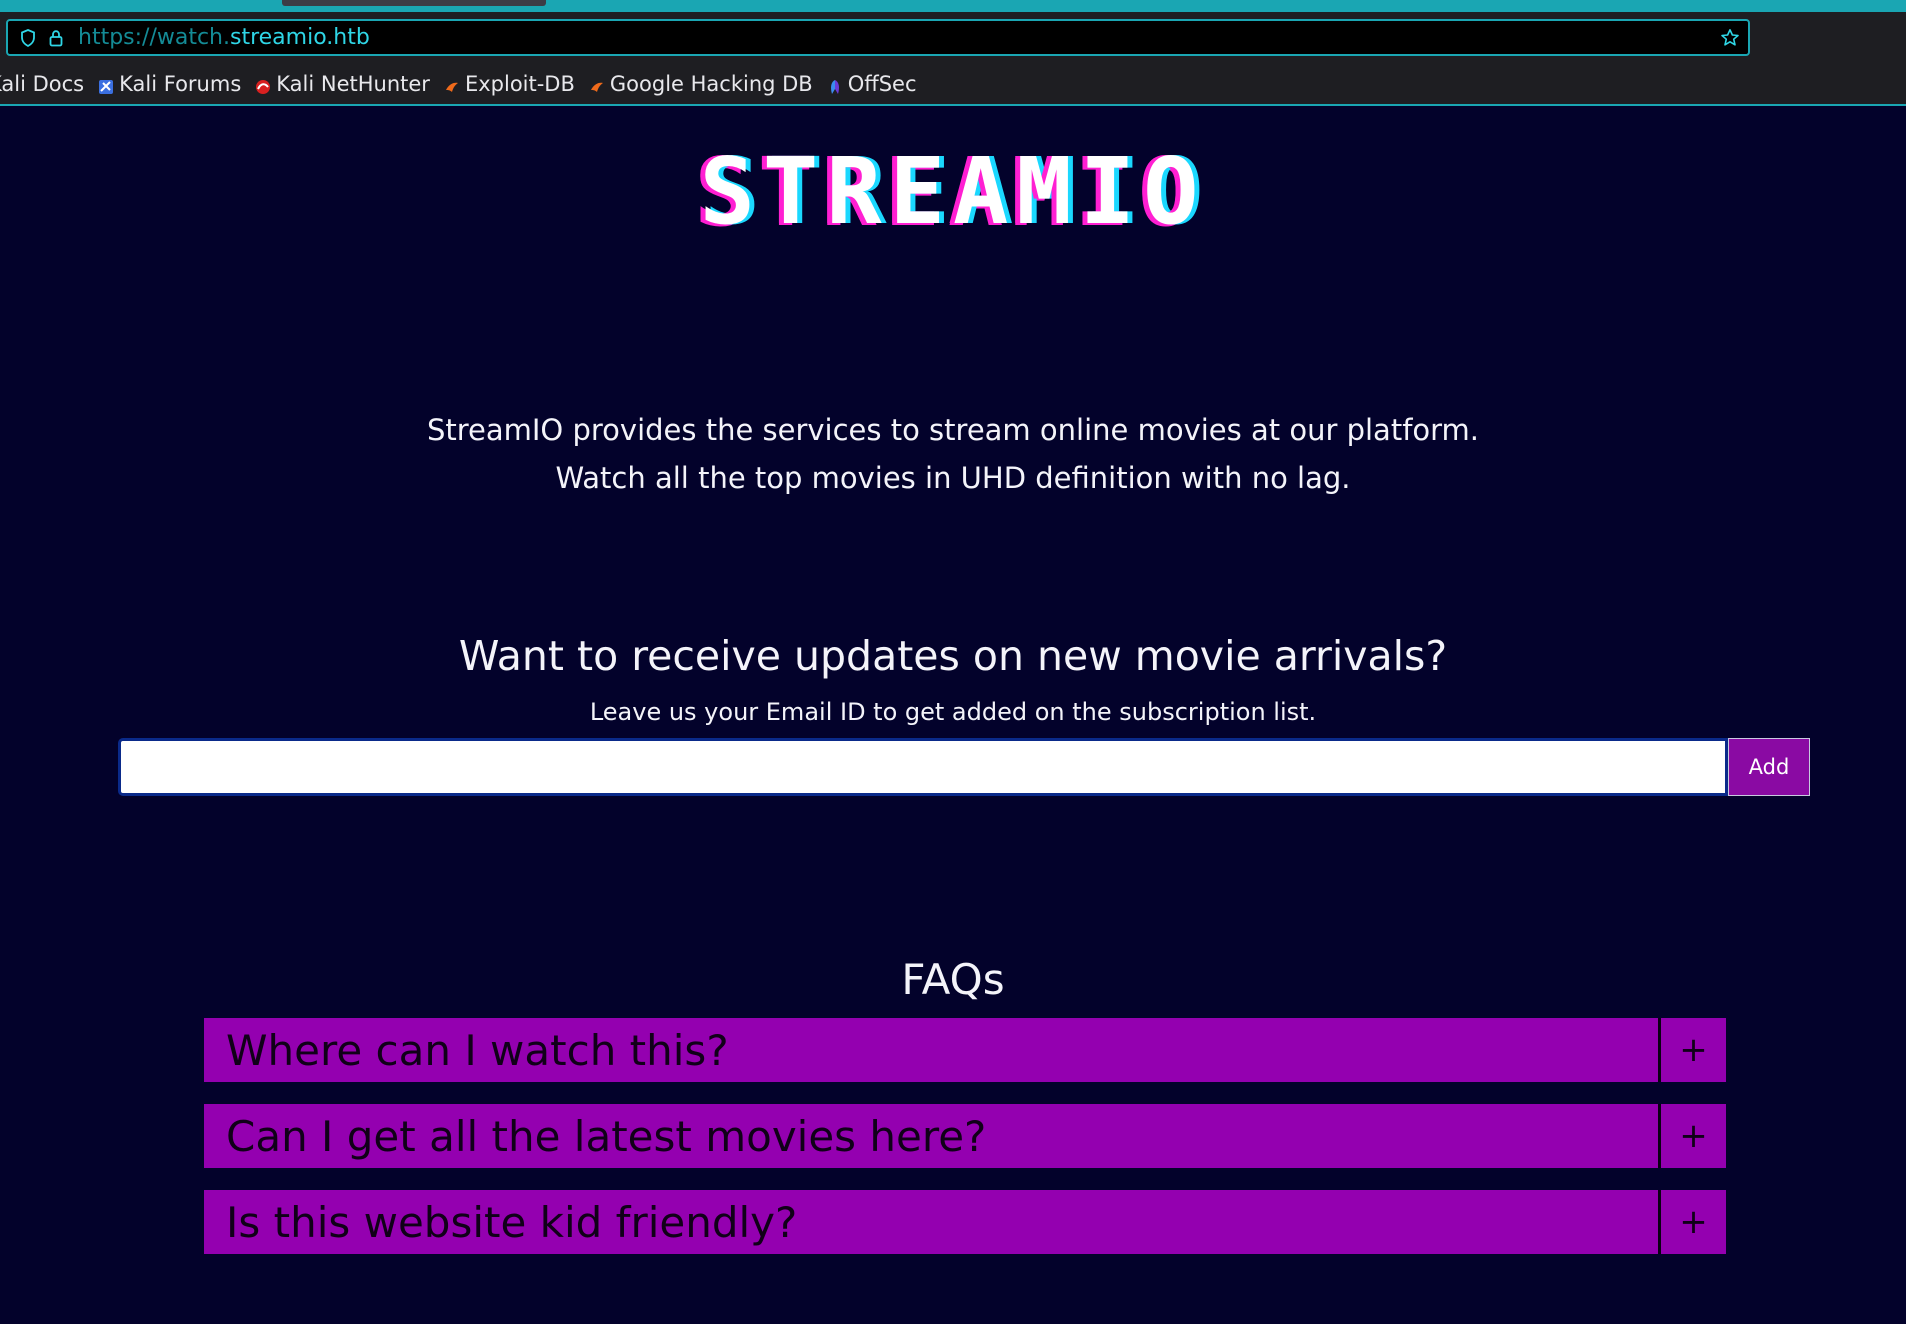  Describe the element at coordinates (965, 1222) in the screenshot. I see `faq-item: Is this website kid friendly? +` at that location.